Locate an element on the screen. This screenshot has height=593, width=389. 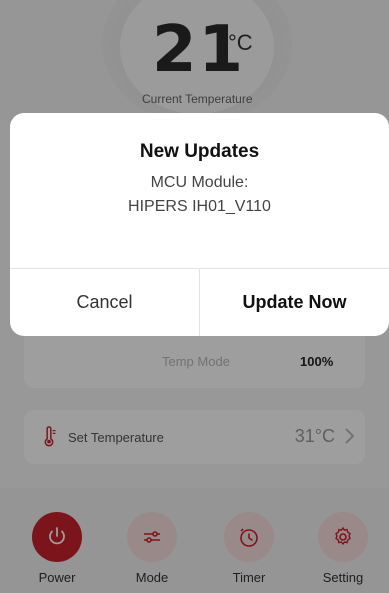
cancel-button: Cancel is located at coordinates (104, 302).